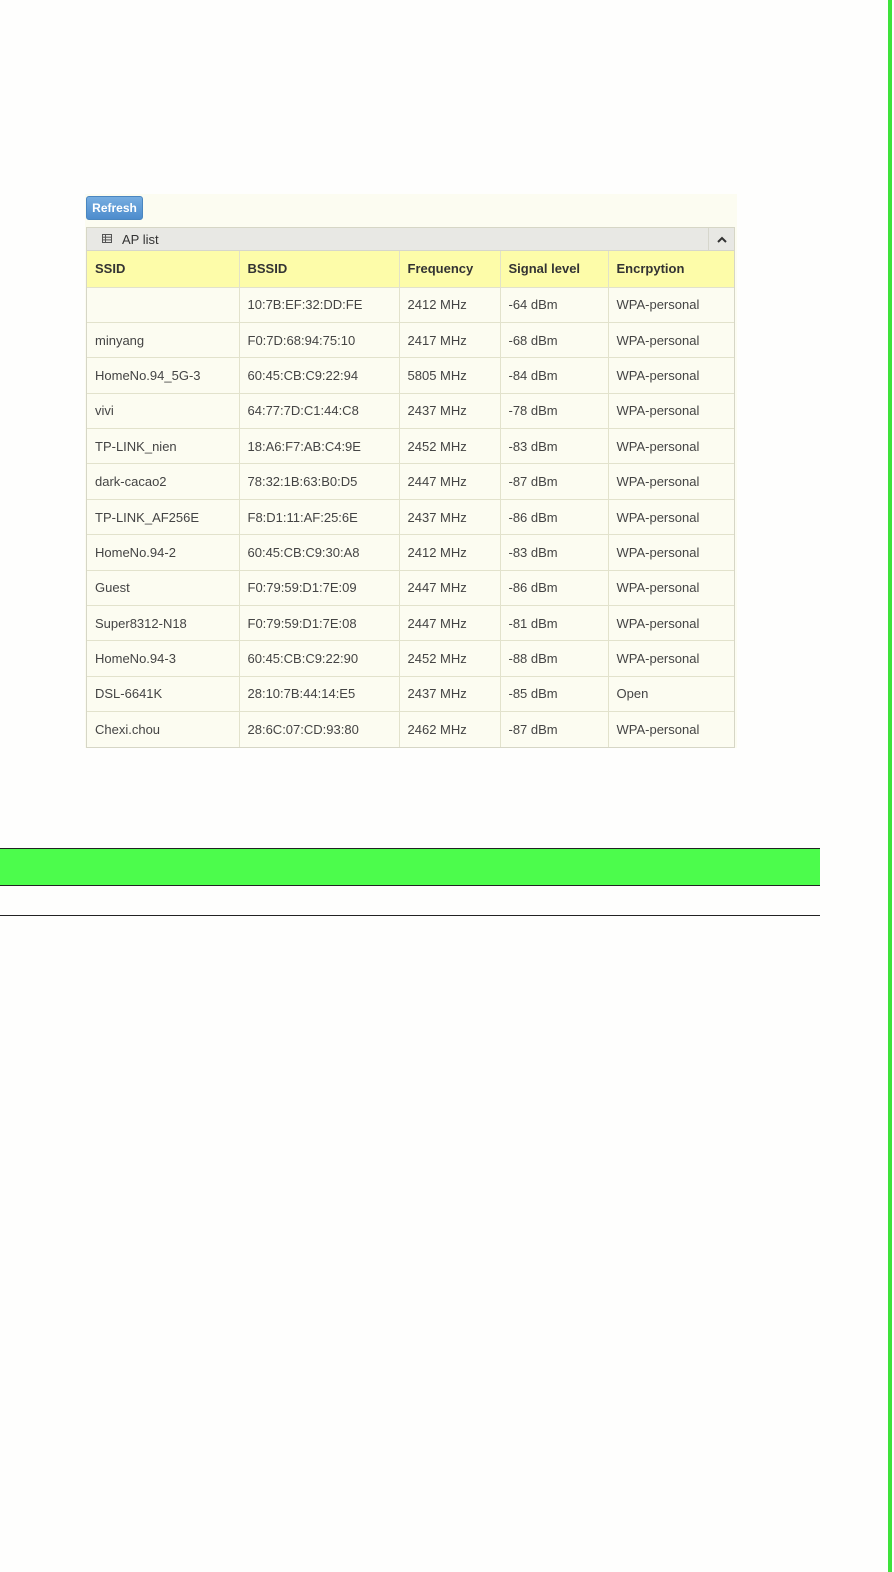 Image resolution: width=894 pixels, height=1572 pixels. I want to click on cell-bssid: 60:45:CB:C9:30:A8, so click(319, 552).